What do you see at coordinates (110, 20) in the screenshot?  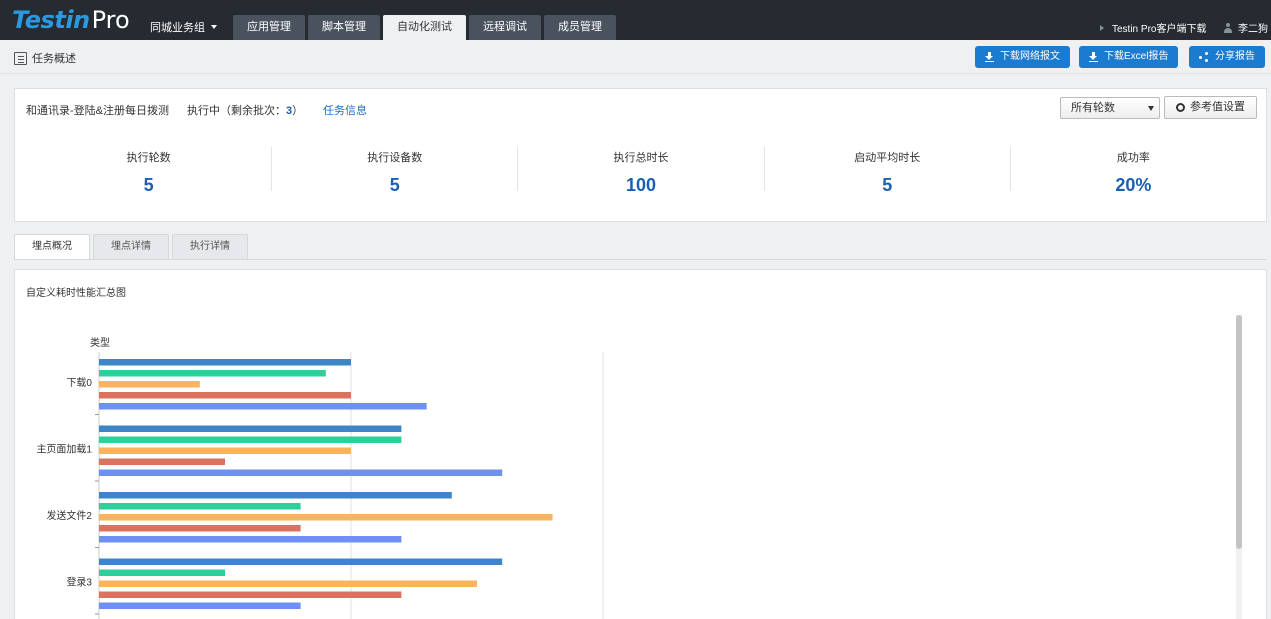 I see `logo-text-pro: Pro` at bounding box center [110, 20].